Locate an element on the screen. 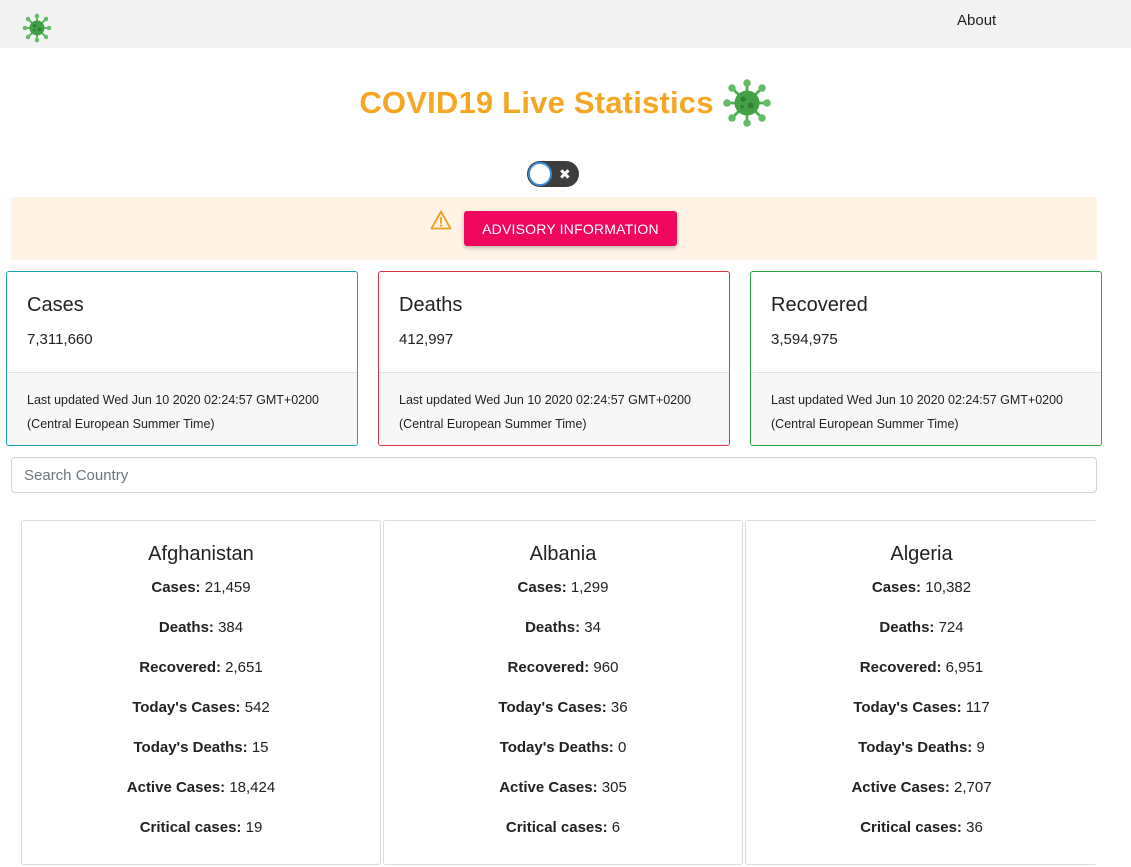 This screenshot has height=867, width=1131. country-deaths: Deaths: 384 is located at coordinates (201, 628).